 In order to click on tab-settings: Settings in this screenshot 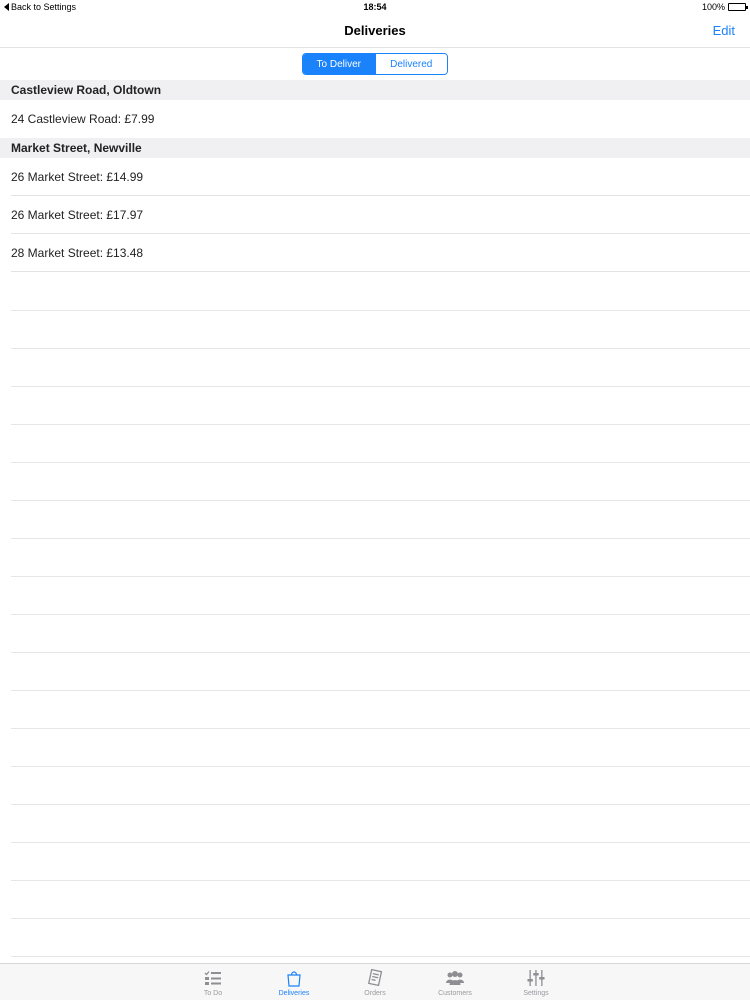, I will do `click(536, 982)`.